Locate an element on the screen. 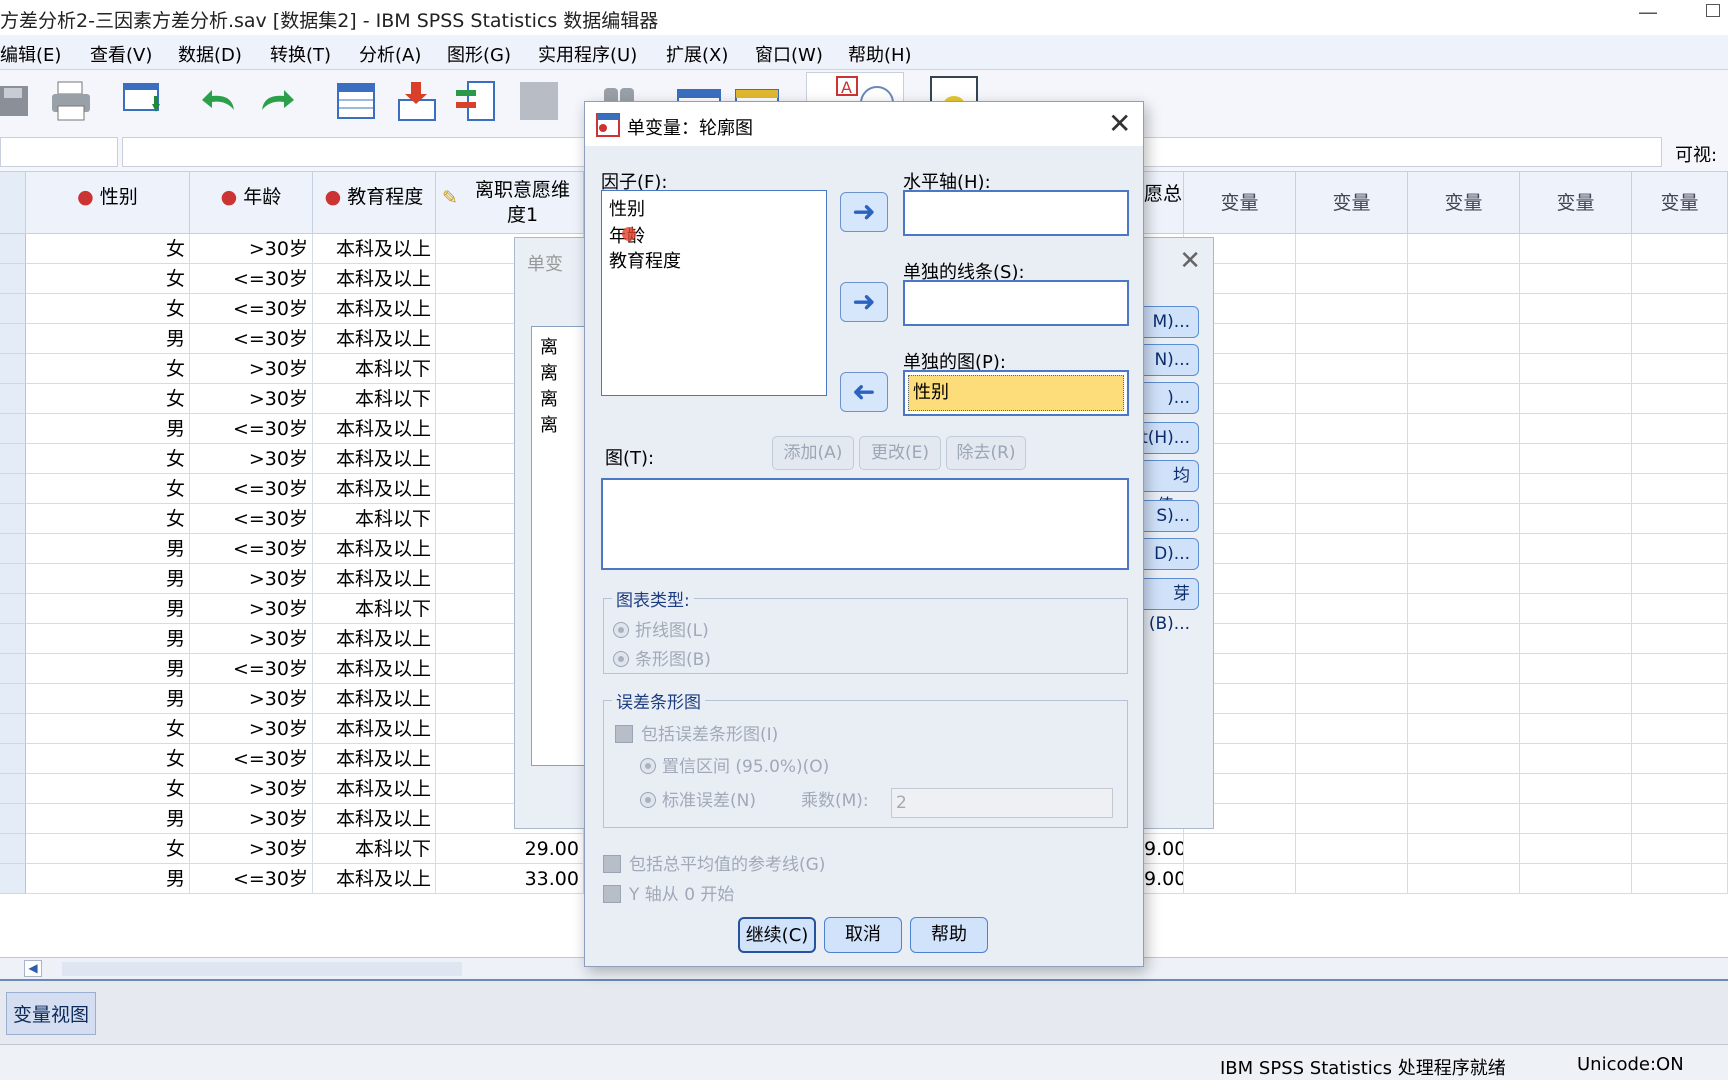 The height and width of the screenshot is (1080, 1728). close-icon: ✕ is located at coordinates (1119, 123).